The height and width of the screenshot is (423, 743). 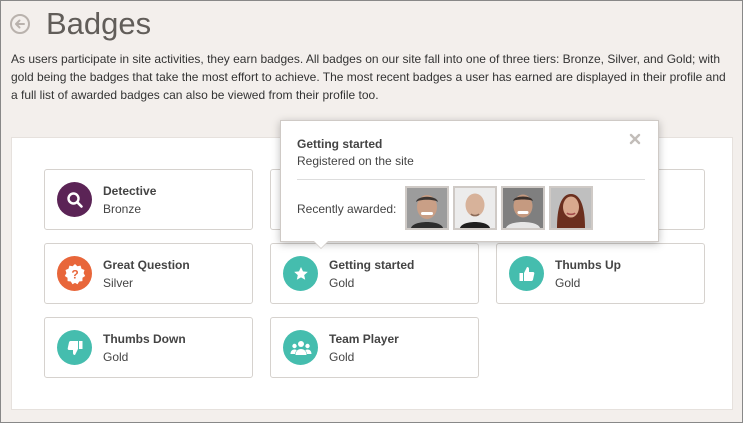 I want to click on page-title: Badges, so click(x=99, y=23).